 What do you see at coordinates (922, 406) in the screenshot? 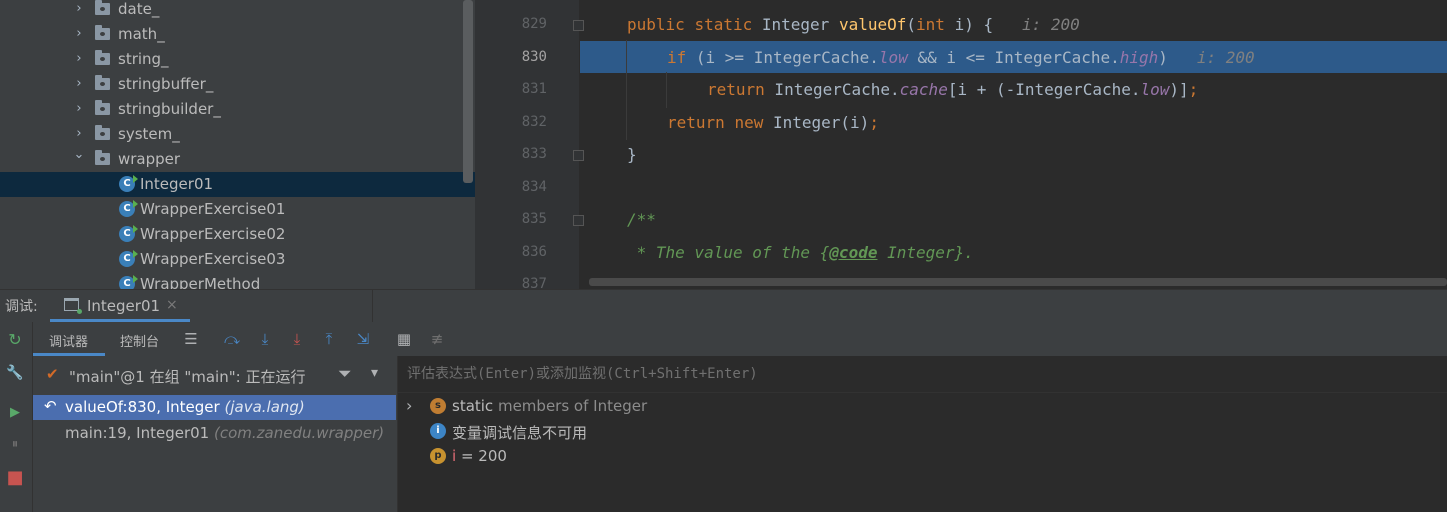
I see `variable-row: › s static members of Integer` at bounding box center [922, 406].